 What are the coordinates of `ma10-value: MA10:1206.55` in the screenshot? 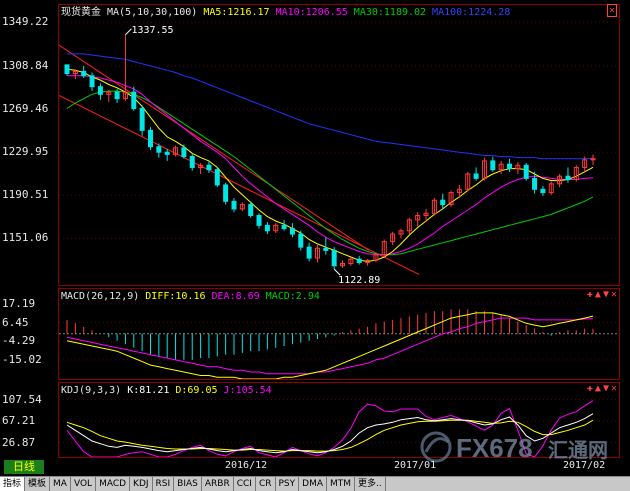 It's located at (311, 12).